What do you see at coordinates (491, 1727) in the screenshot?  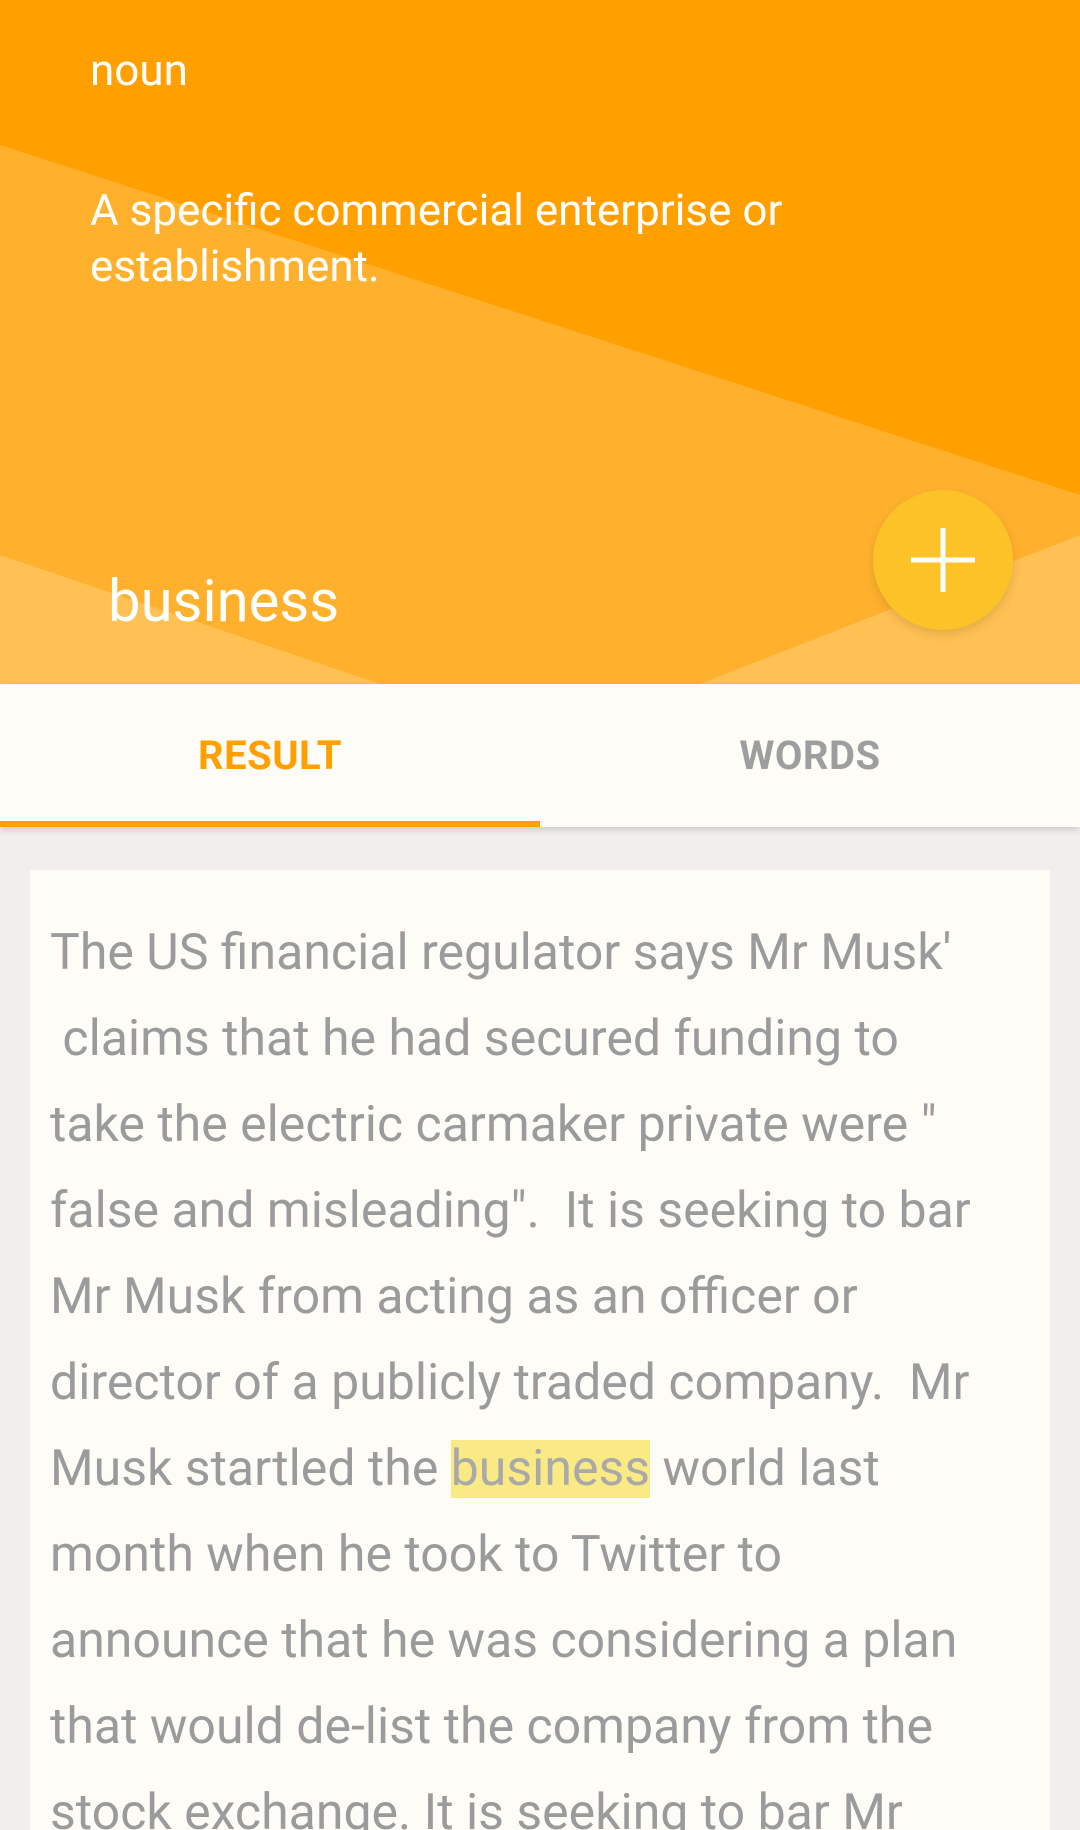 I see `passage-line: that would de-list the company from the` at bounding box center [491, 1727].